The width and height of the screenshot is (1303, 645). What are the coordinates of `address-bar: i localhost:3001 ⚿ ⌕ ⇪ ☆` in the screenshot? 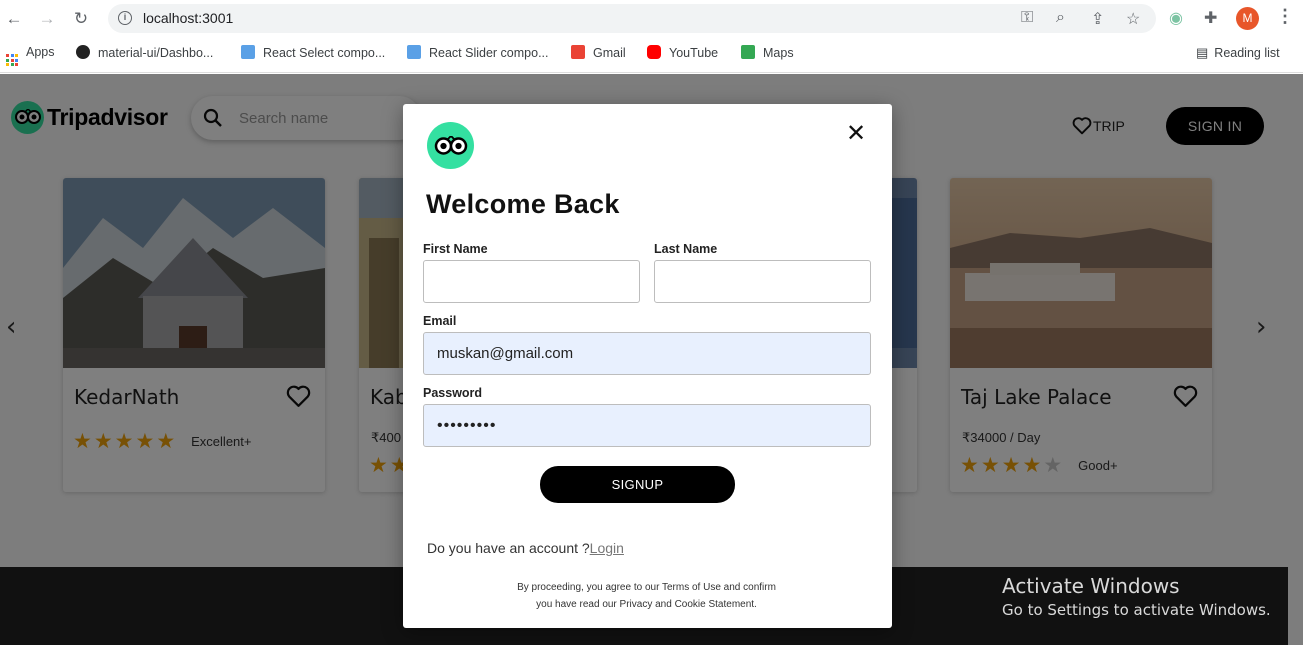 It's located at (632, 18).